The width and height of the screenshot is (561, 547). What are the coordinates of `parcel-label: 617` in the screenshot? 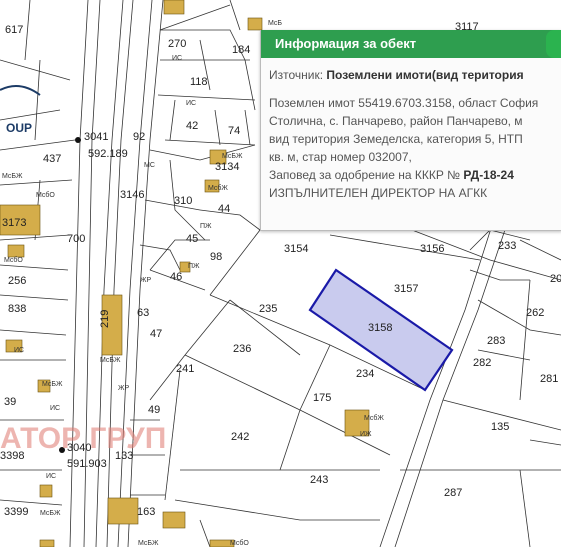 It's located at (14, 30).